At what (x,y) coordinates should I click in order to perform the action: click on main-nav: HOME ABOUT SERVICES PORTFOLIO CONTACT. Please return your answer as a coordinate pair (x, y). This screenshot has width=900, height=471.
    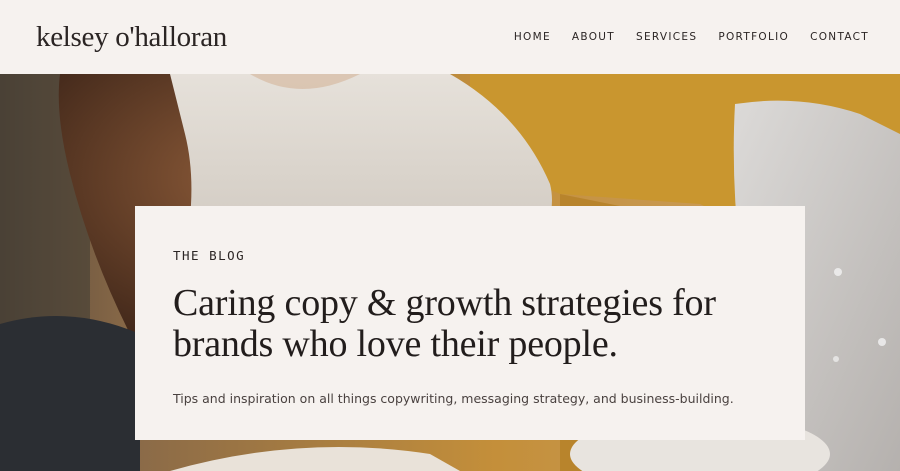
    Looking at the image, I should click on (681, 37).